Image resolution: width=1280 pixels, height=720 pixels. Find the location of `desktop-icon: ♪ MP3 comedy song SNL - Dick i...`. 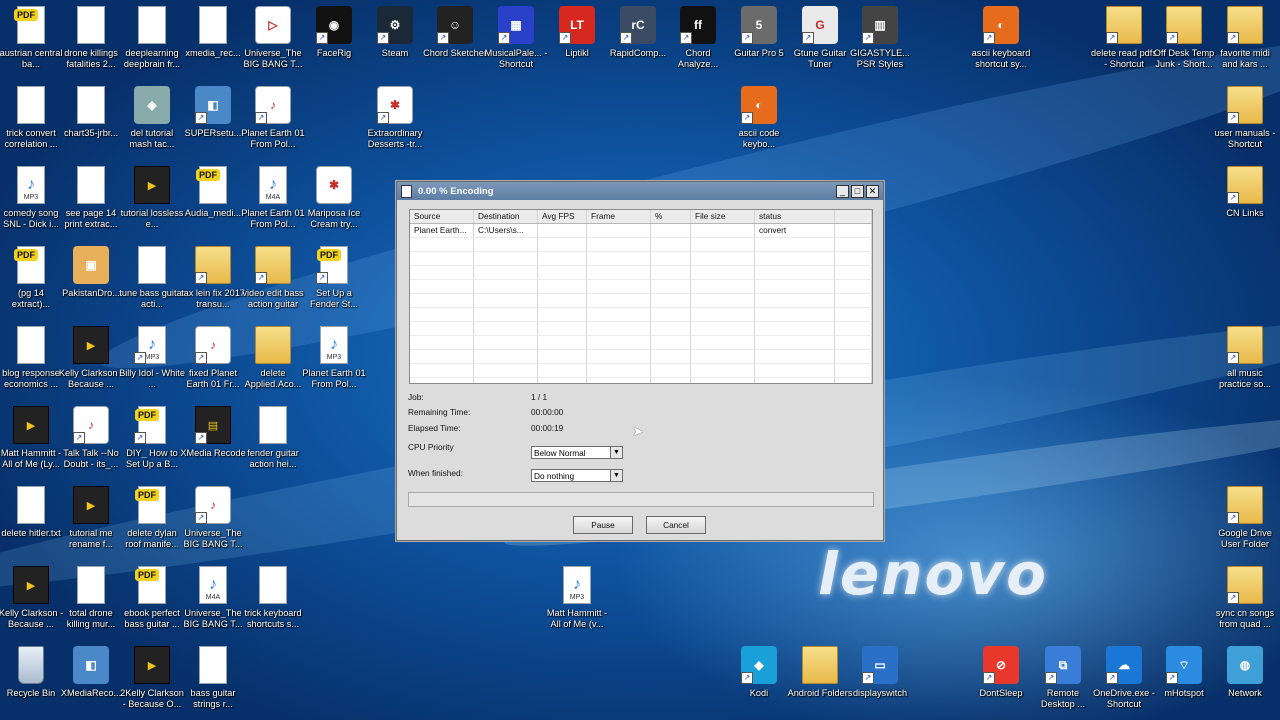

desktop-icon: ♪ MP3 comedy song SNL - Dick i... is located at coordinates (31, 197).